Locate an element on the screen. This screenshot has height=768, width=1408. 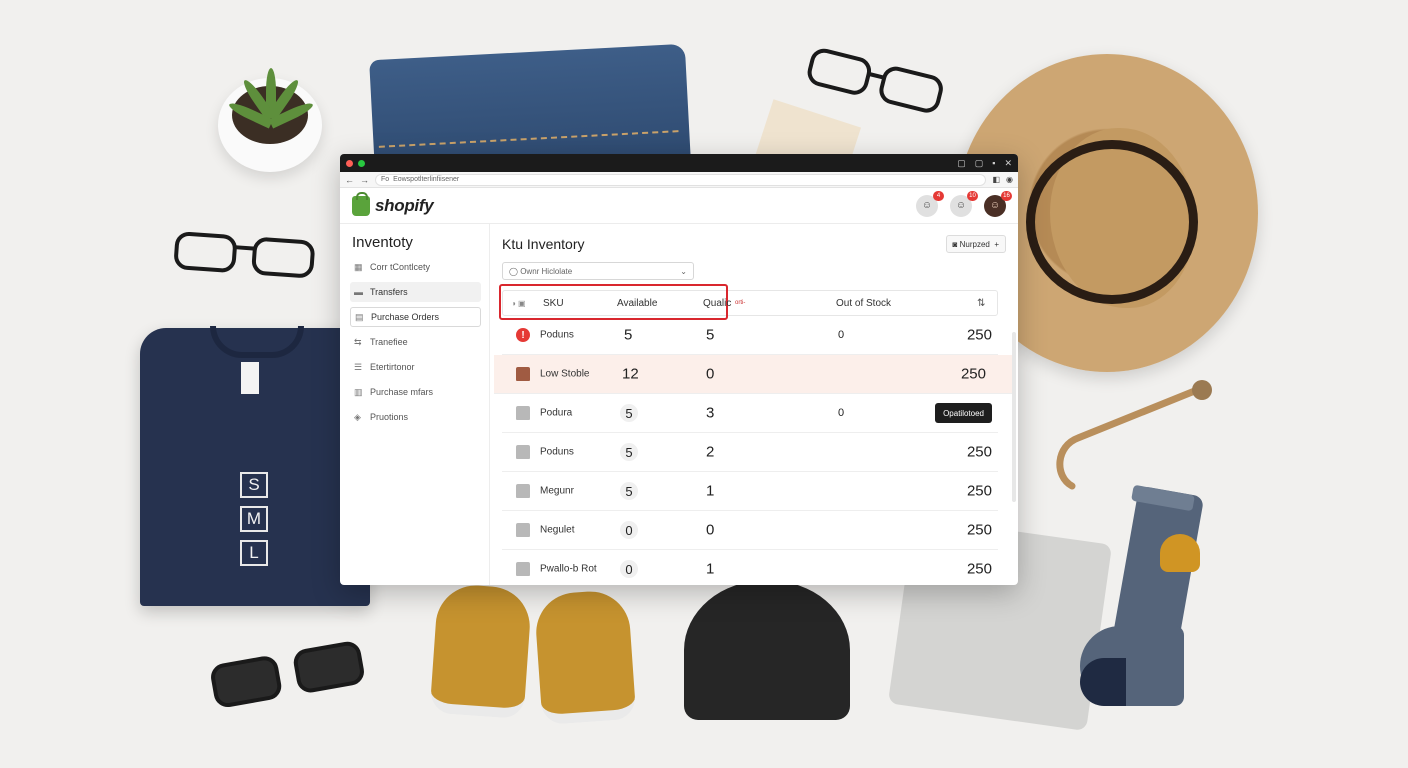
restore-icon: ▢ is located at coordinates (979, 163).